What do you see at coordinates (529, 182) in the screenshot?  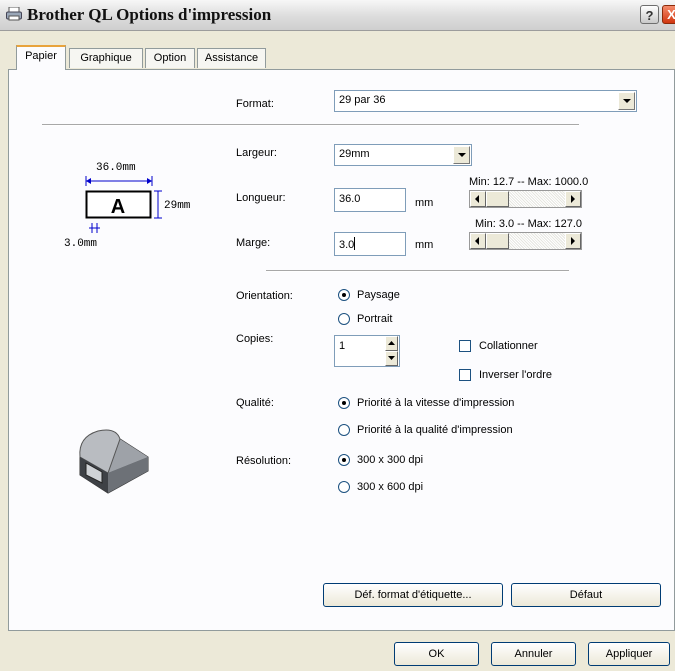 I see `longueur-range: Min: 12.7 -- Max: 1000.0` at bounding box center [529, 182].